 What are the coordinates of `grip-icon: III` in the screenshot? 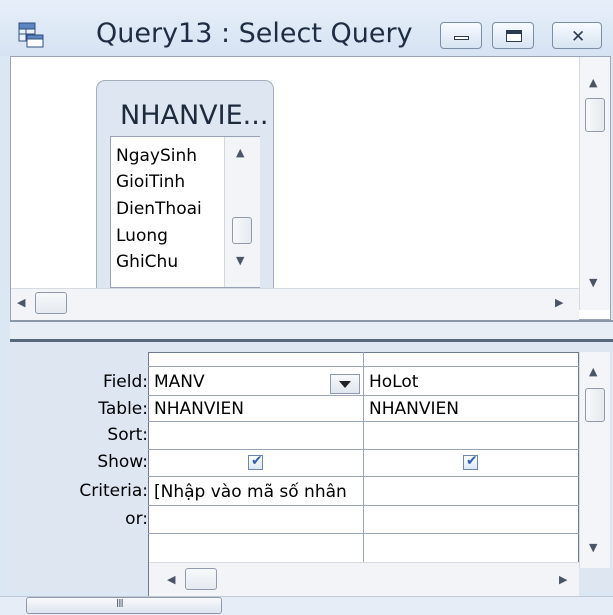 It's located at (120, 603).